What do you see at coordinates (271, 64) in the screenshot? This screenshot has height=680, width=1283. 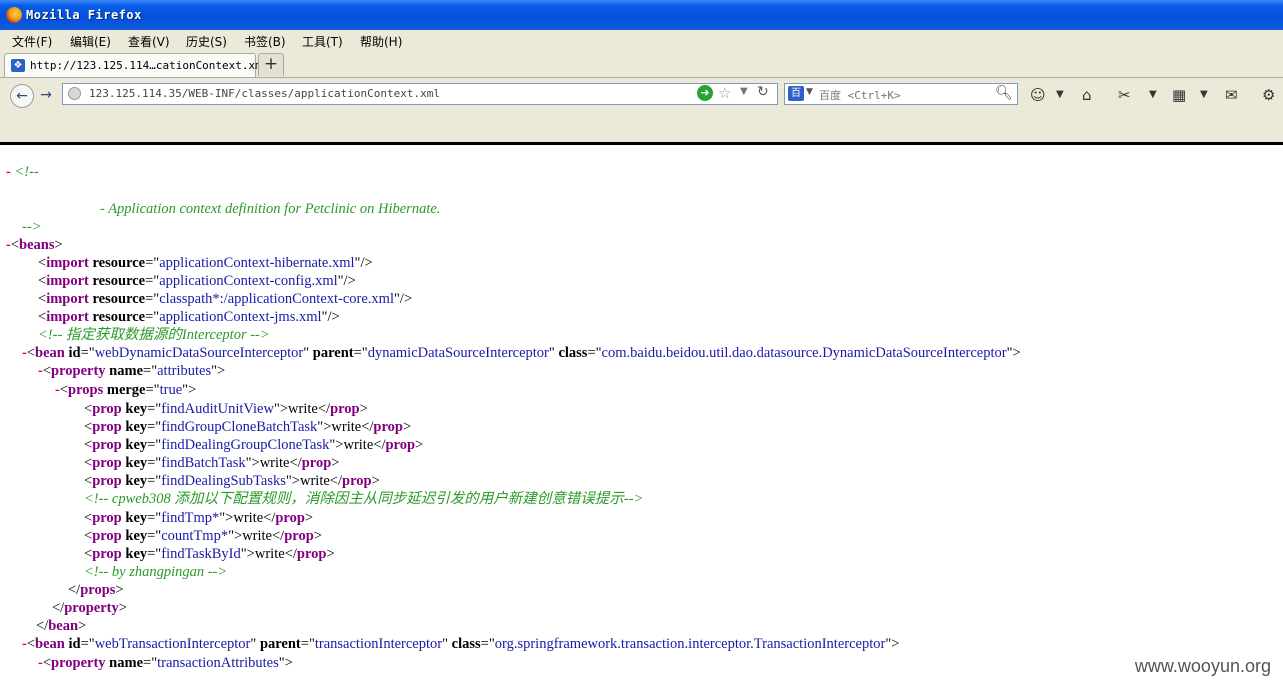 I see `new-tab-button: +` at bounding box center [271, 64].